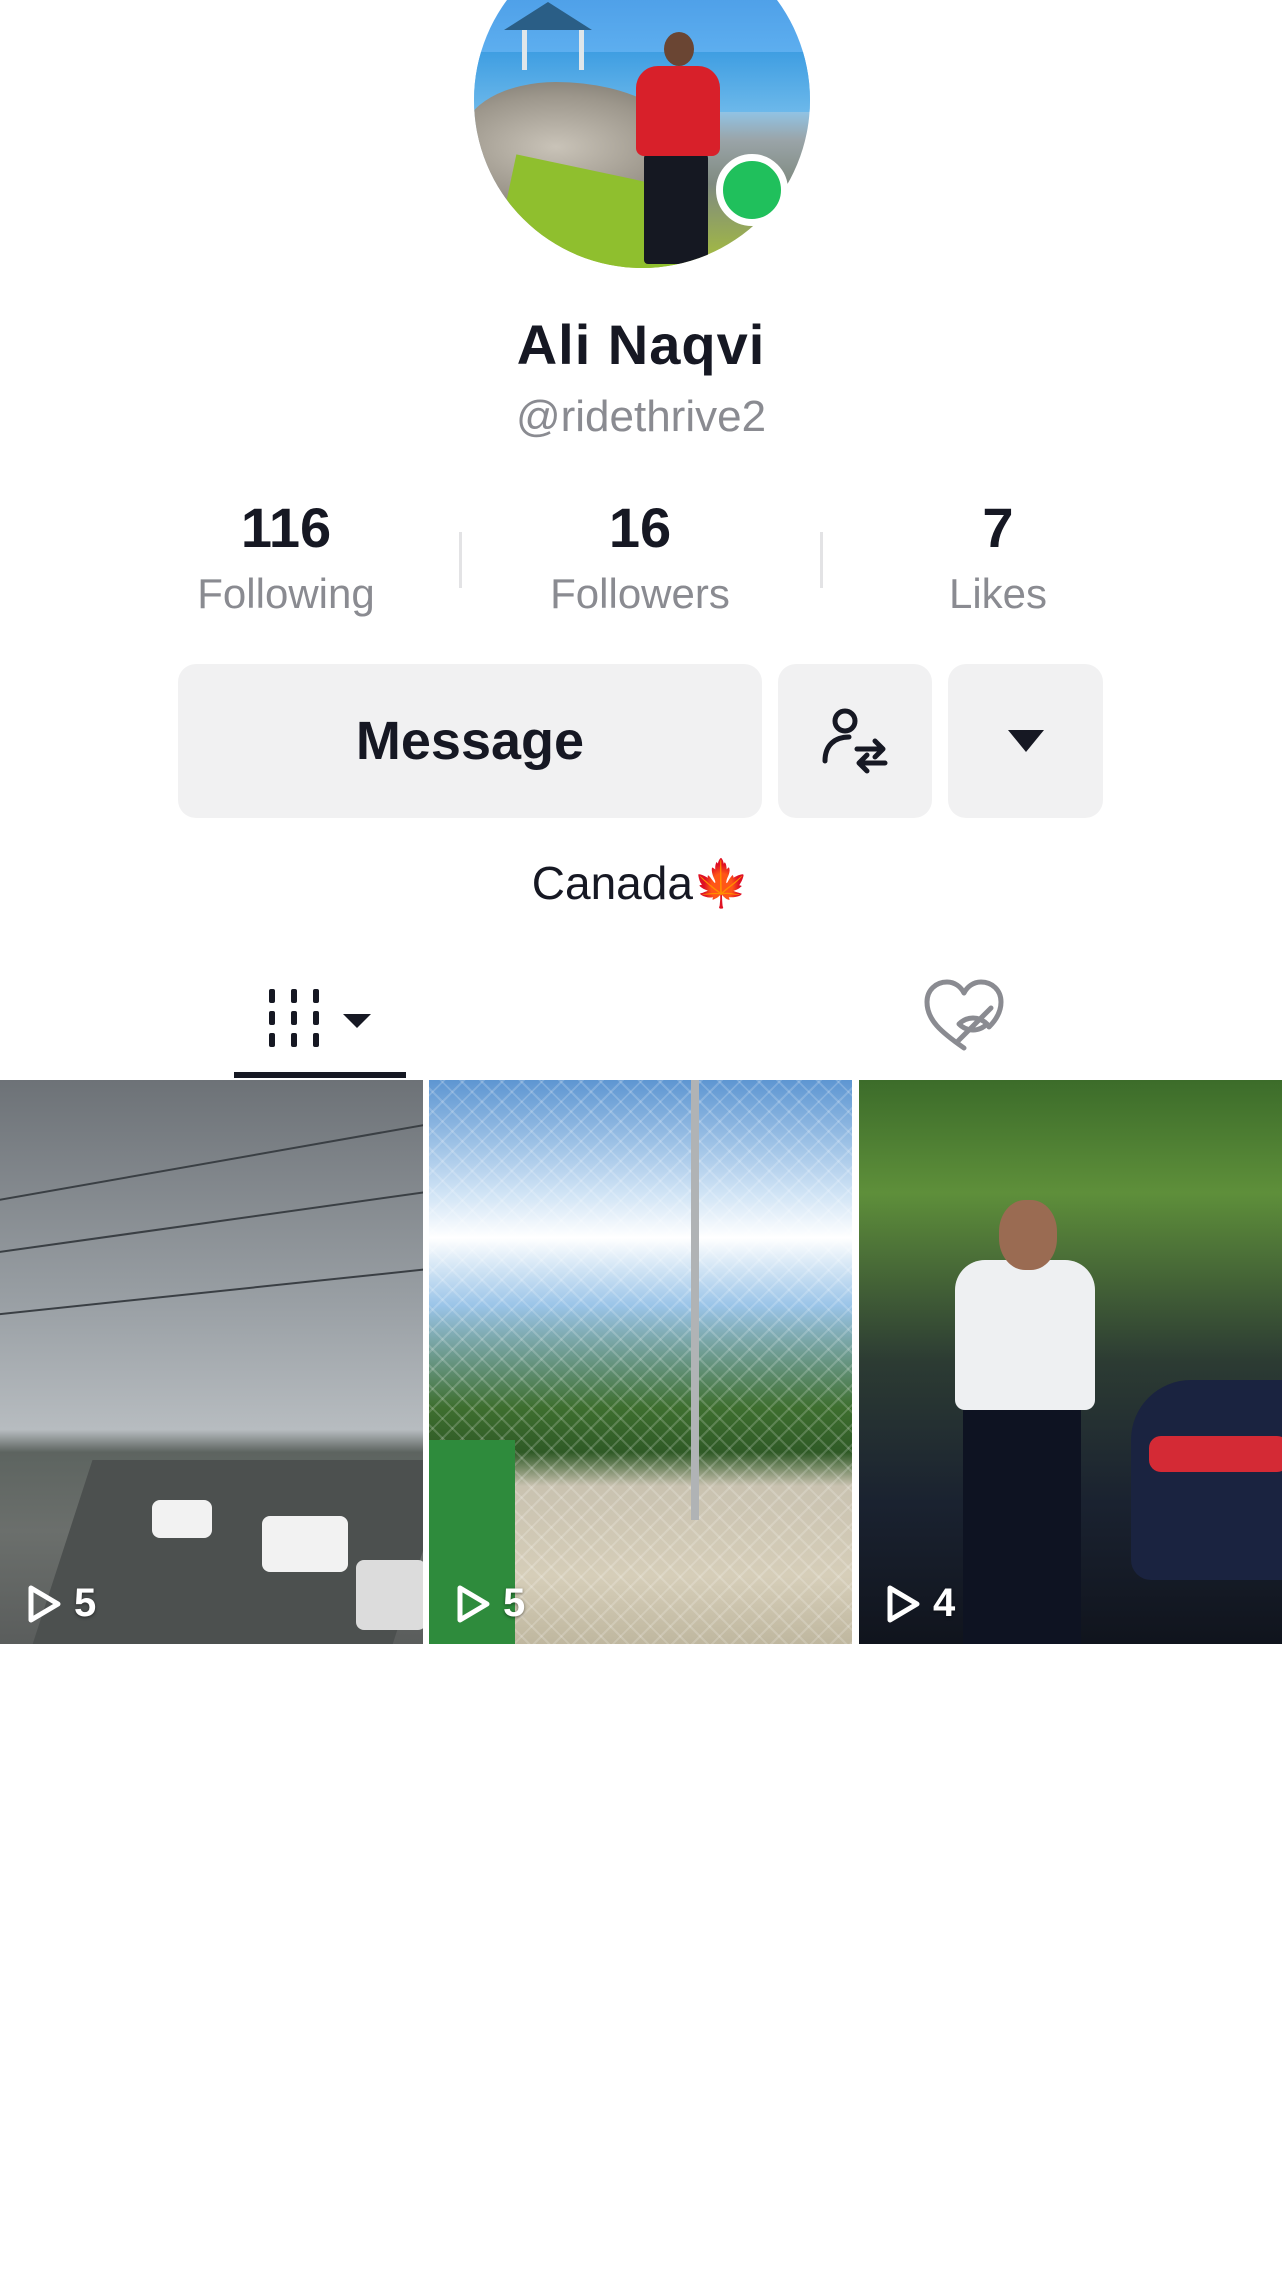 The width and height of the screenshot is (1282, 2282). Describe the element at coordinates (721, 883) in the screenshot. I see `maple-leaf-emoji: 🍁` at that location.